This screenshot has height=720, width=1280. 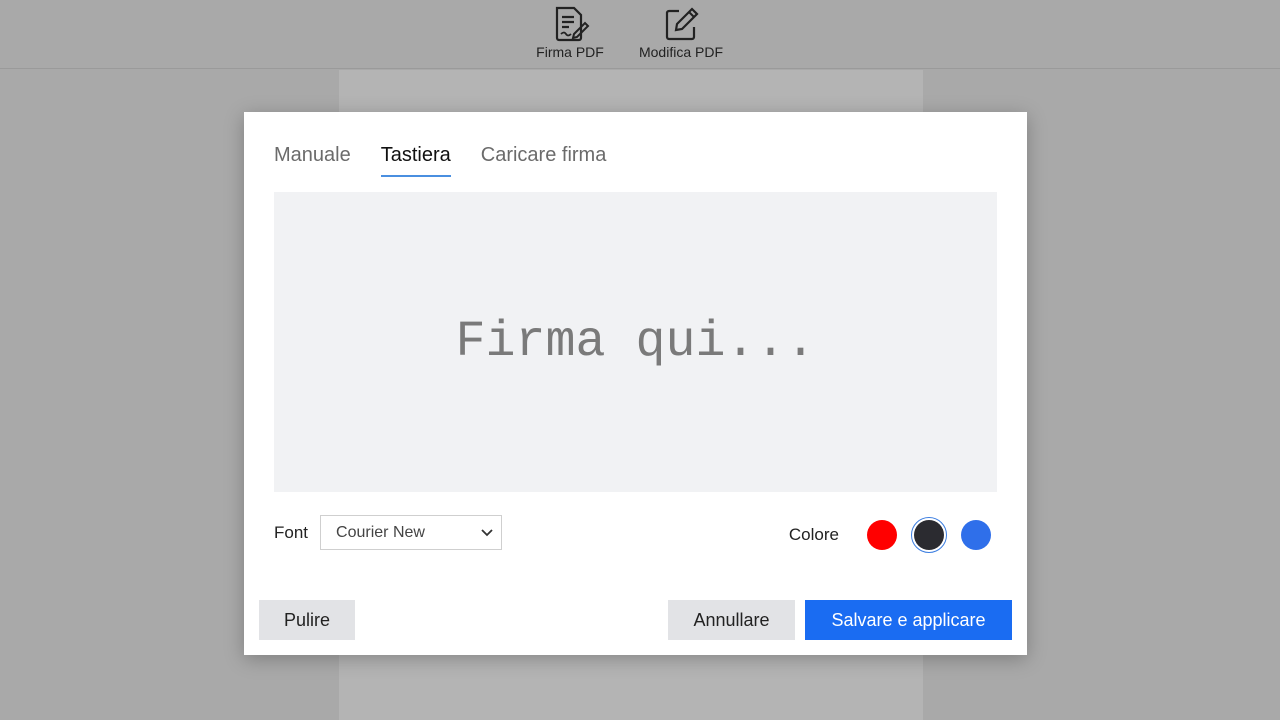 What do you see at coordinates (544, 160) in the screenshot?
I see `tab-upload-signature: Caricare firma` at bounding box center [544, 160].